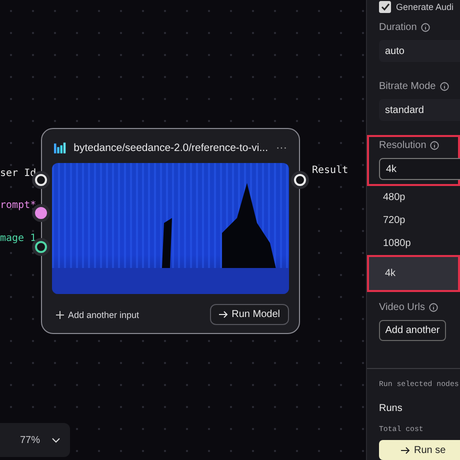 This screenshot has width=460, height=460. I want to click on output-port, so click(300, 180).